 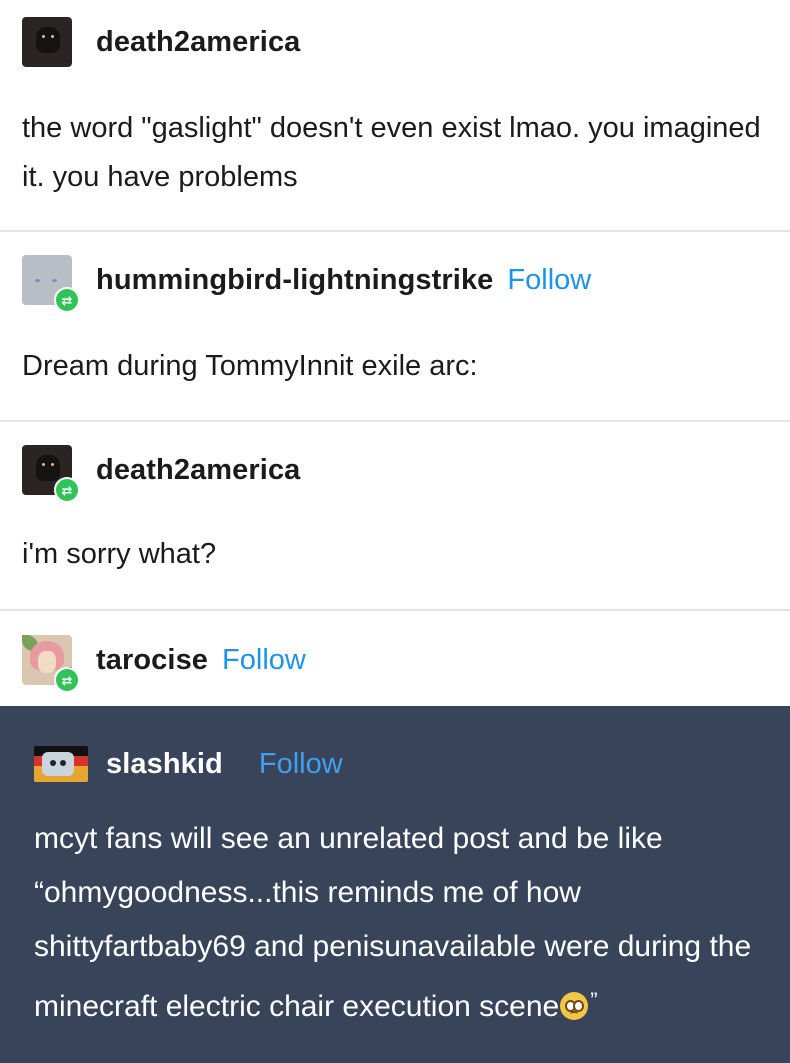 I want to click on post-1-username: death2america, so click(x=198, y=42).